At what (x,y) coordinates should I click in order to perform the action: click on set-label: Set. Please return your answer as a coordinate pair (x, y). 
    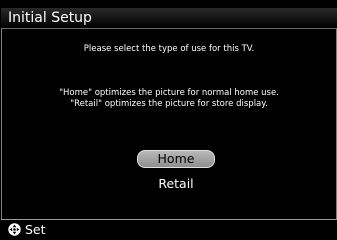
    Looking at the image, I should click on (35, 229).